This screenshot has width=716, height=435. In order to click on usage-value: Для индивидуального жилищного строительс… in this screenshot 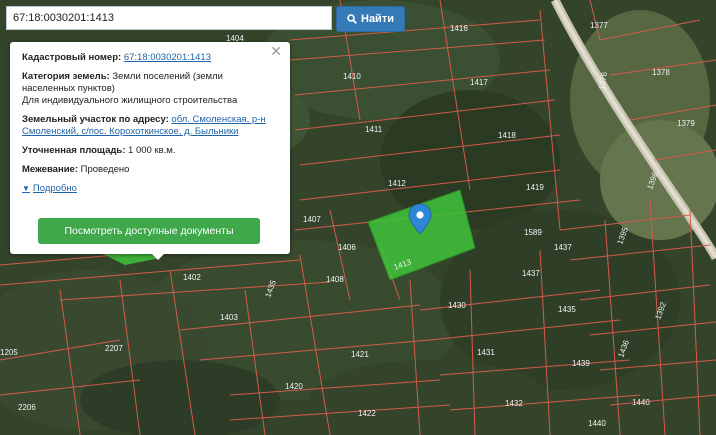, I will do `click(130, 100)`.